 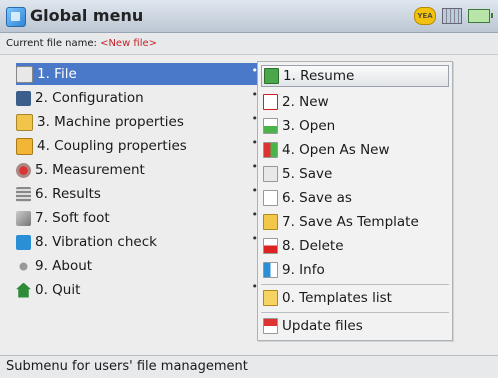 What do you see at coordinates (127, 366) in the screenshot?
I see `status-text: Submenu for users' file management` at bounding box center [127, 366].